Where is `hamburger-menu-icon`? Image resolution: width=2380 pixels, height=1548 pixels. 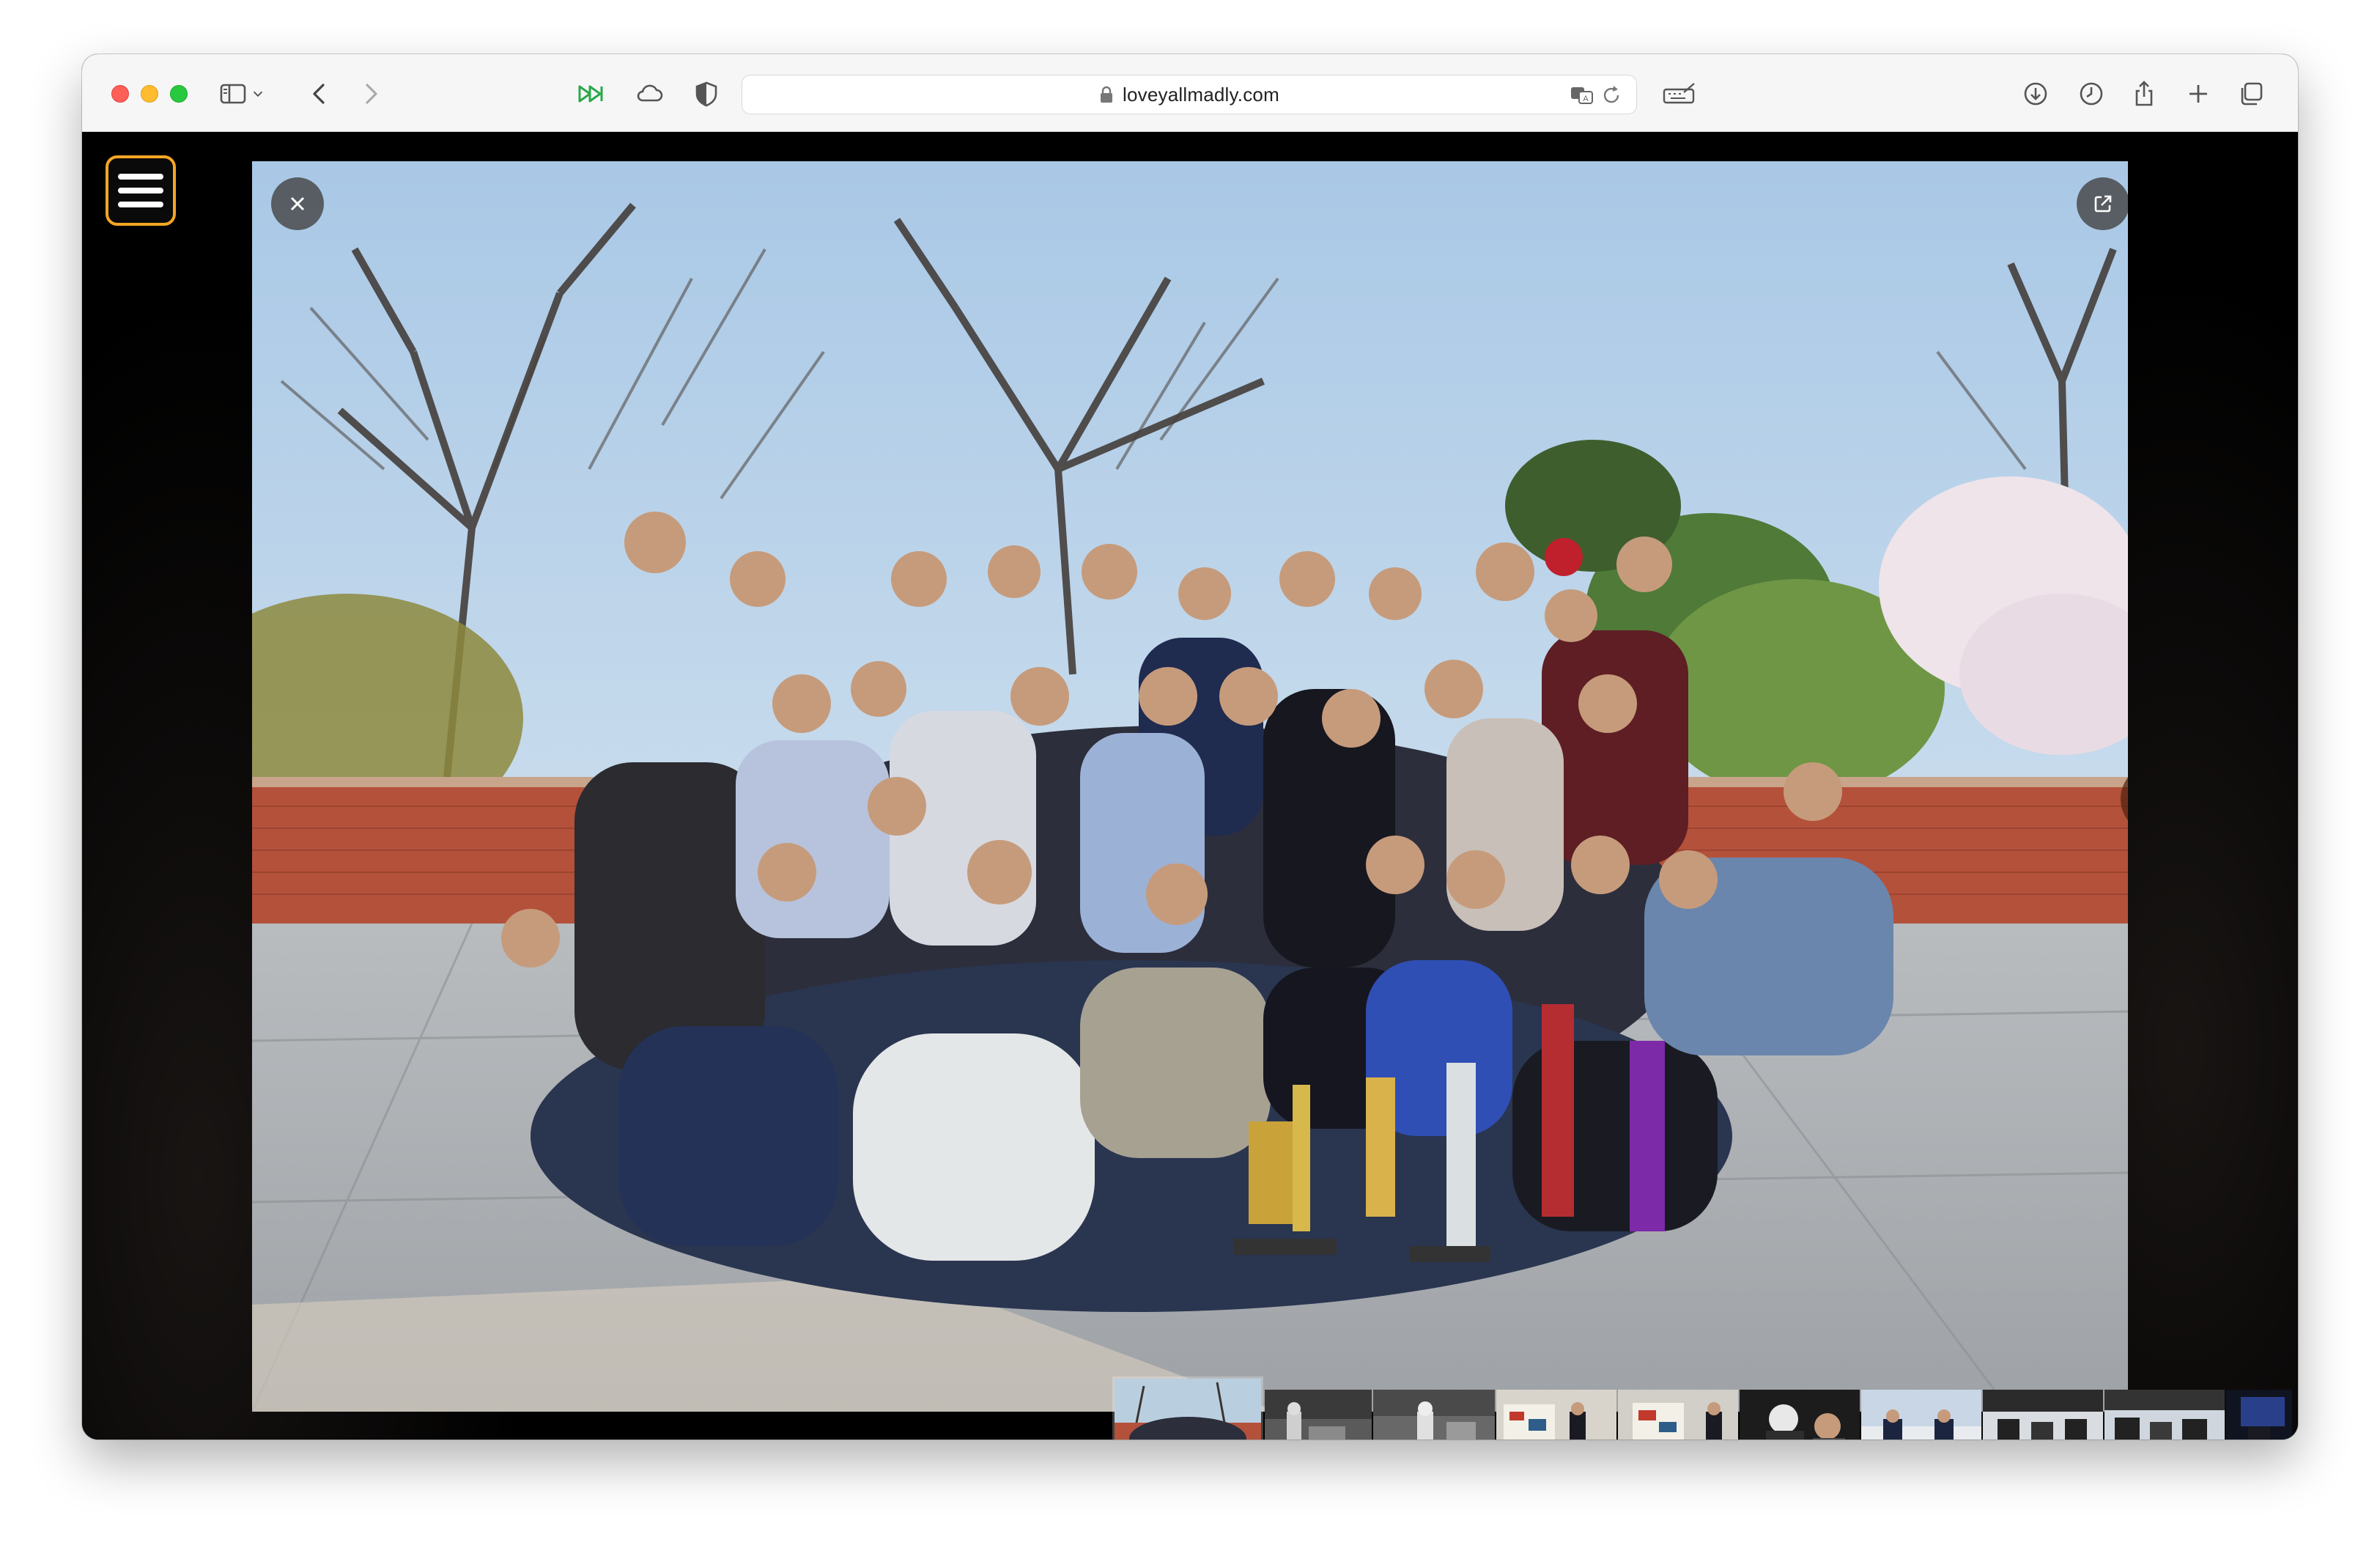
hamburger-menu-icon is located at coordinates (140, 177).